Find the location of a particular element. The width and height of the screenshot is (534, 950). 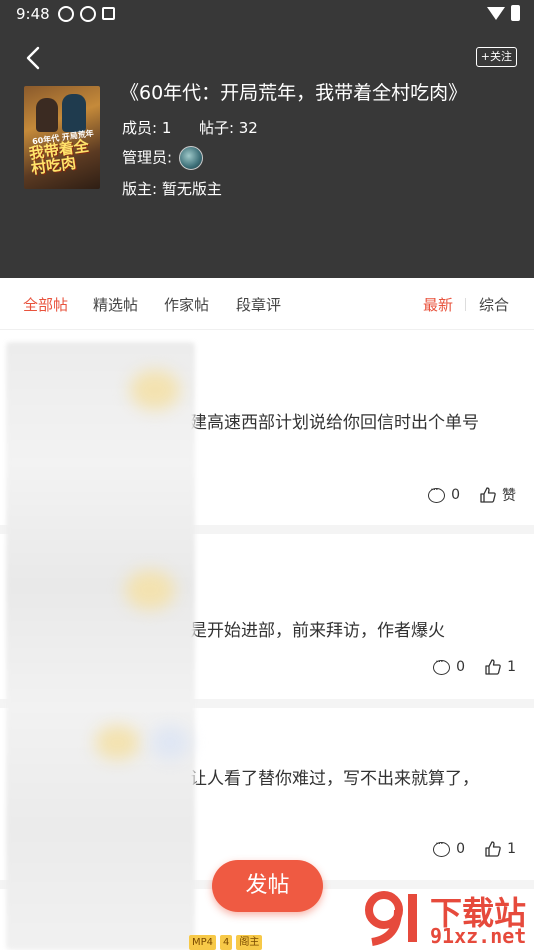

back-button is located at coordinates (34, 58).